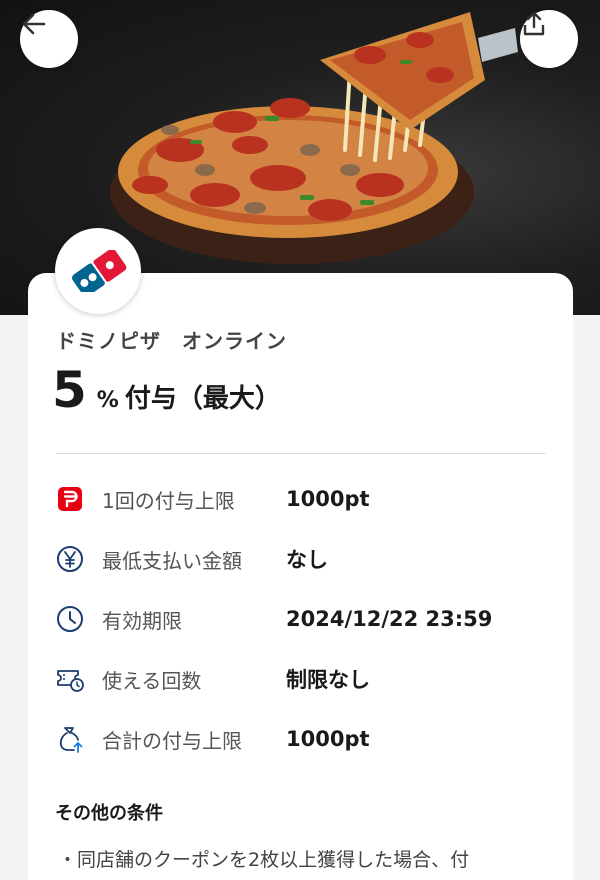  I want to click on yen-icon, so click(70, 559).